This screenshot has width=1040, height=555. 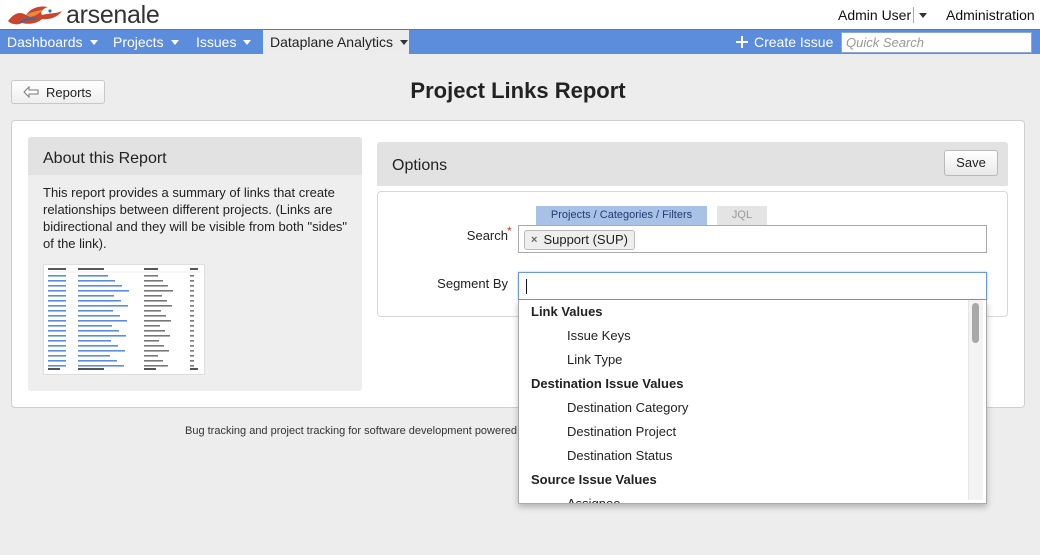 What do you see at coordinates (472, 283) in the screenshot?
I see `segment-by-label: Segment By` at bounding box center [472, 283].